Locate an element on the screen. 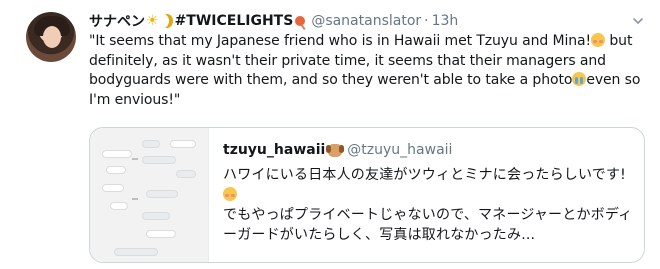 The image size is (660, 269). quoted-display-name: tzuyu_hawaii is located at coordinates (274, 150).